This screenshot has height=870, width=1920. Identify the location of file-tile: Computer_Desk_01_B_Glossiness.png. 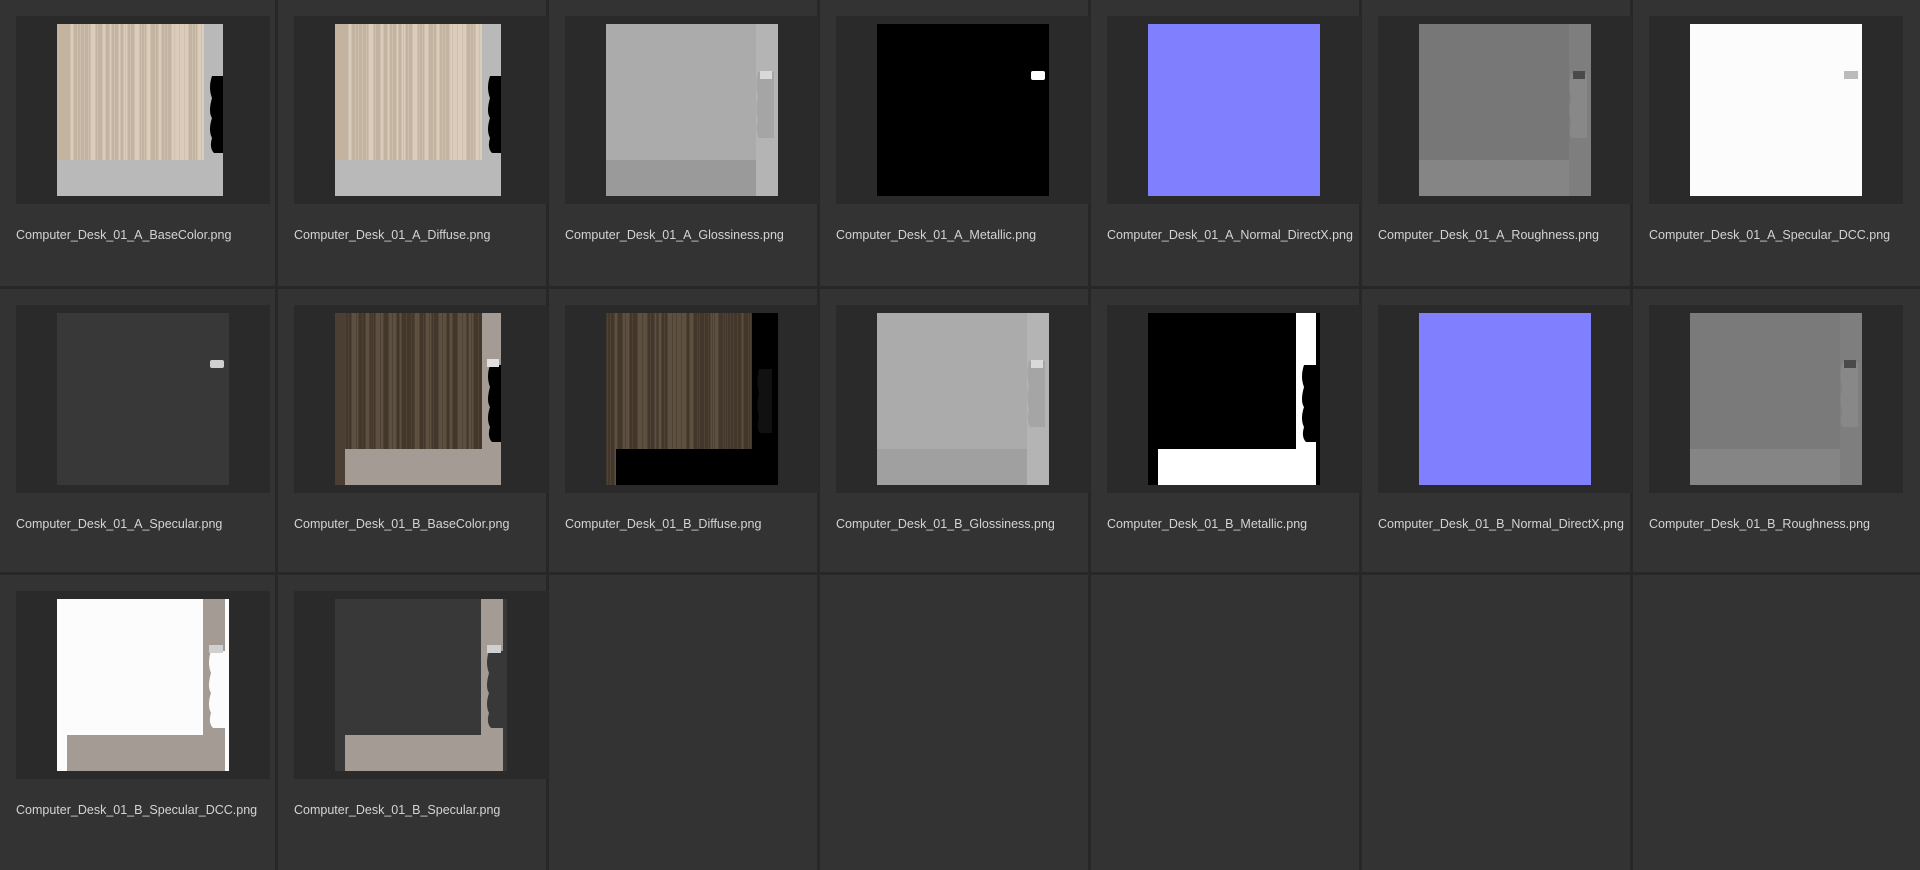
(955, 432).